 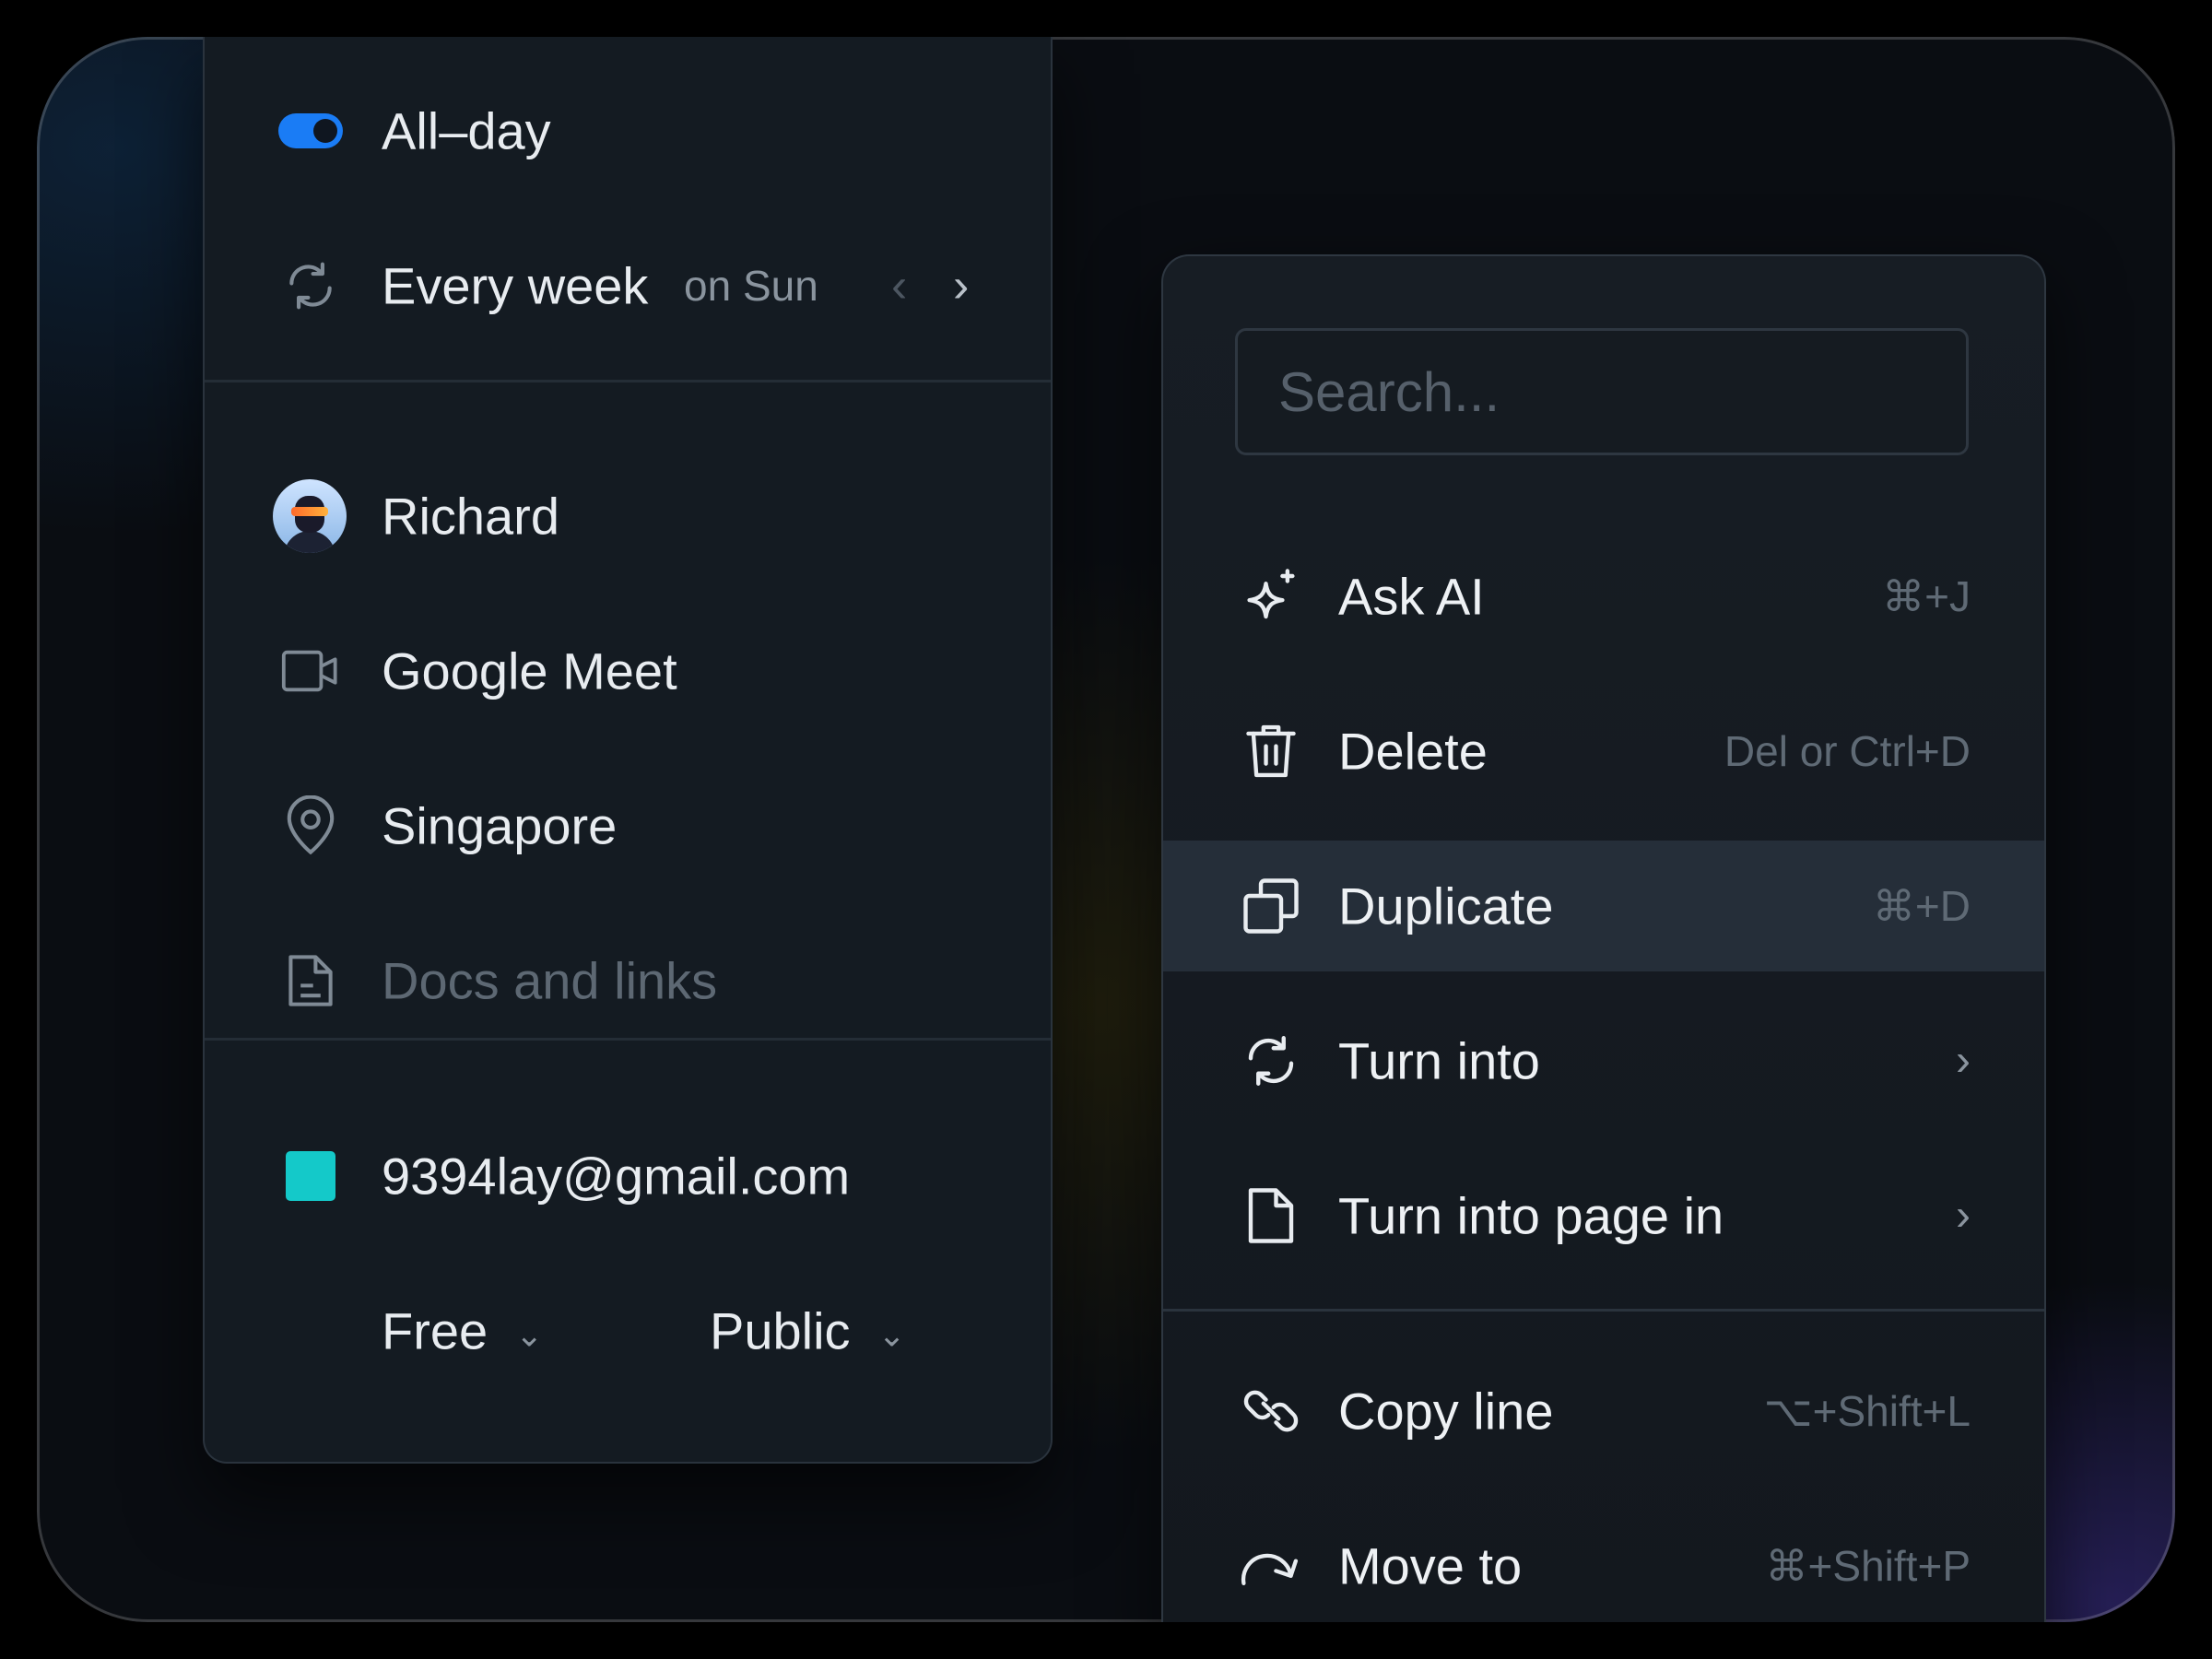 I want to click on menu-item-turn-into-page-in: Turn into page in ›, so click(x=1603, y=1215).